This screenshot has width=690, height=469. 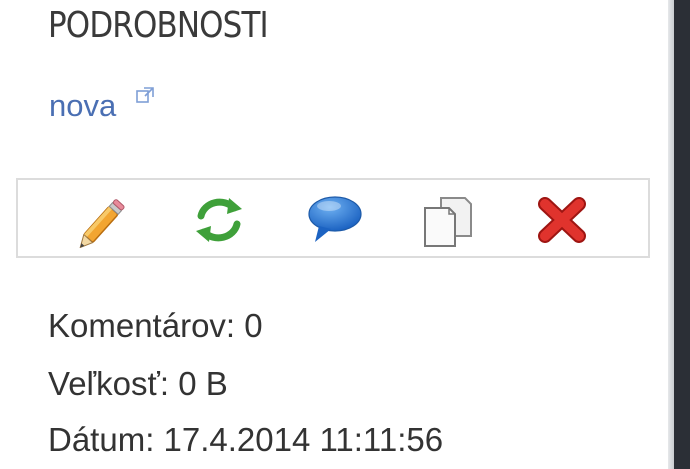 I want to click on refresh-arrows-icon, so click(x=219, y=220).